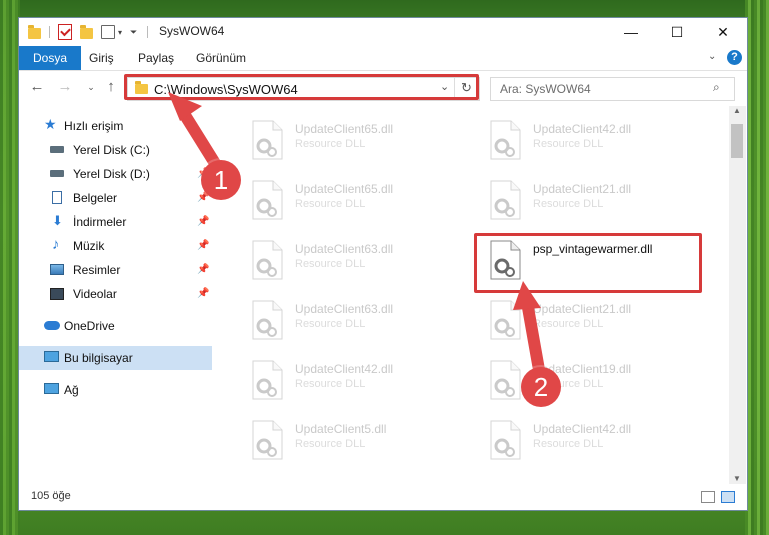 This screenshot has width=769, height=535. What do you see at coordinates (71, 390) in the screenshot?
I see `nav-label: Ağ` at bounding box center [71, 390].